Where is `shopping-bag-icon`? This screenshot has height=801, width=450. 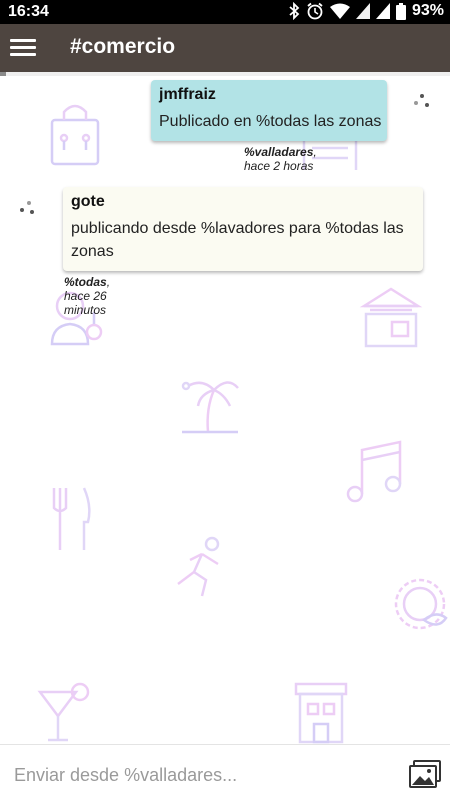
shopping-bag-icon is located at coordinates (75, 135).